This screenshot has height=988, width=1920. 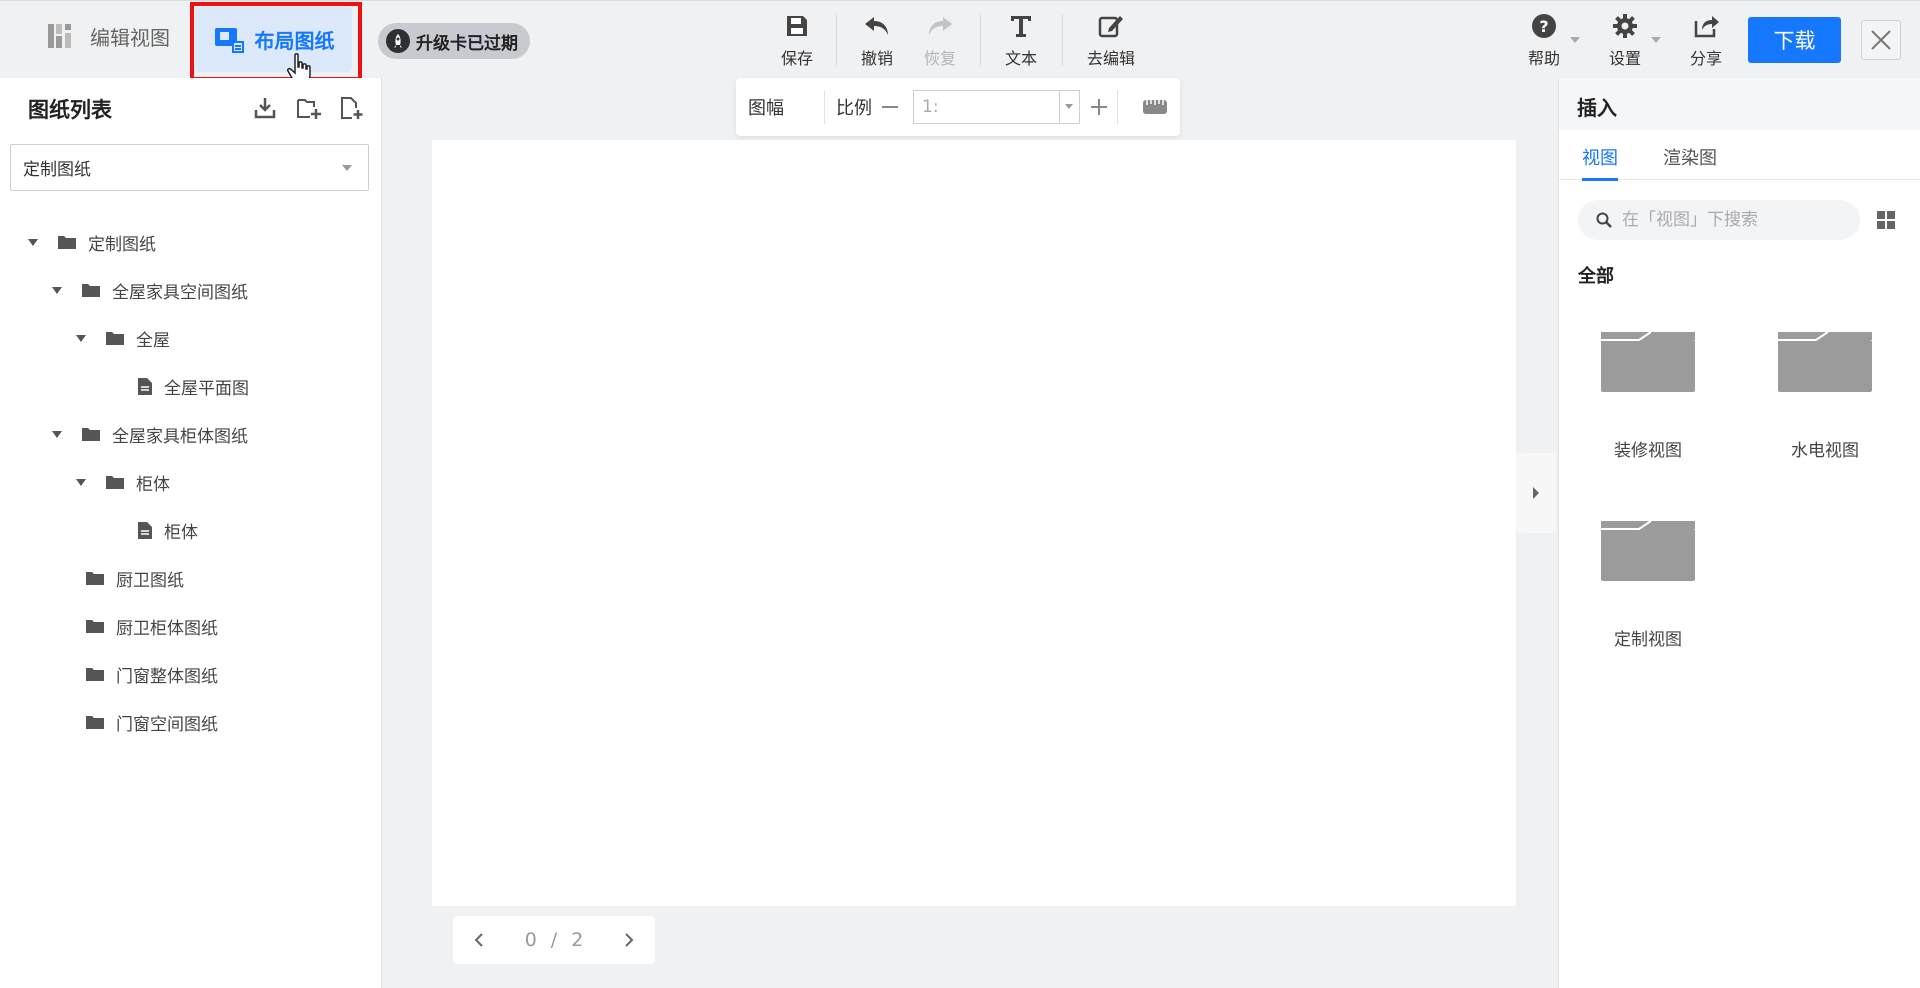 What do you see at coordinates (940, 41) in the screenshot?
I see `redo-button: 恢复` at bounding box center [940, 41].